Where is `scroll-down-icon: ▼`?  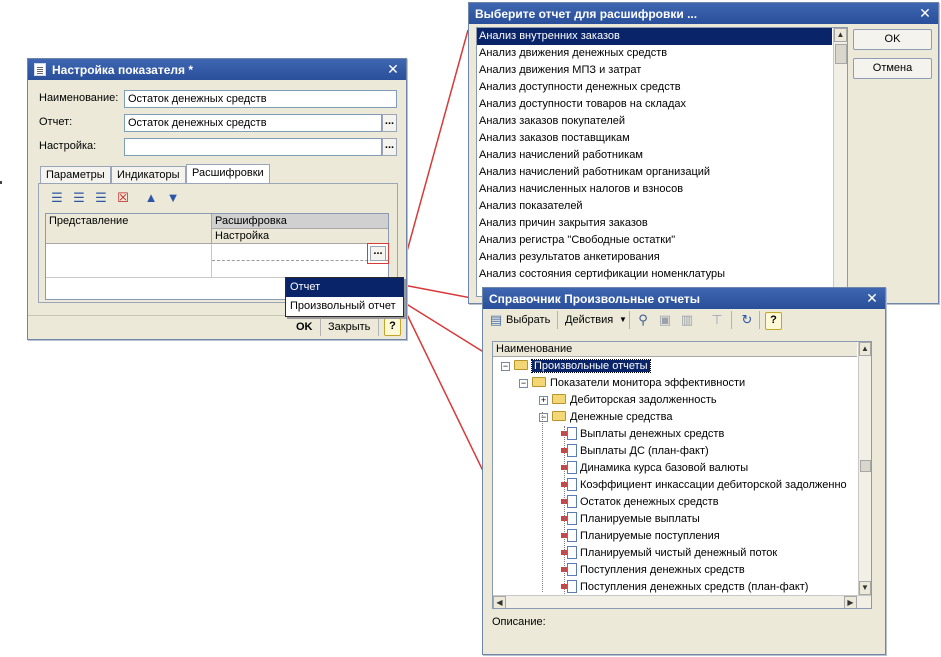
scroll-down-icon: ▼ is located at coordinates (865, 588).